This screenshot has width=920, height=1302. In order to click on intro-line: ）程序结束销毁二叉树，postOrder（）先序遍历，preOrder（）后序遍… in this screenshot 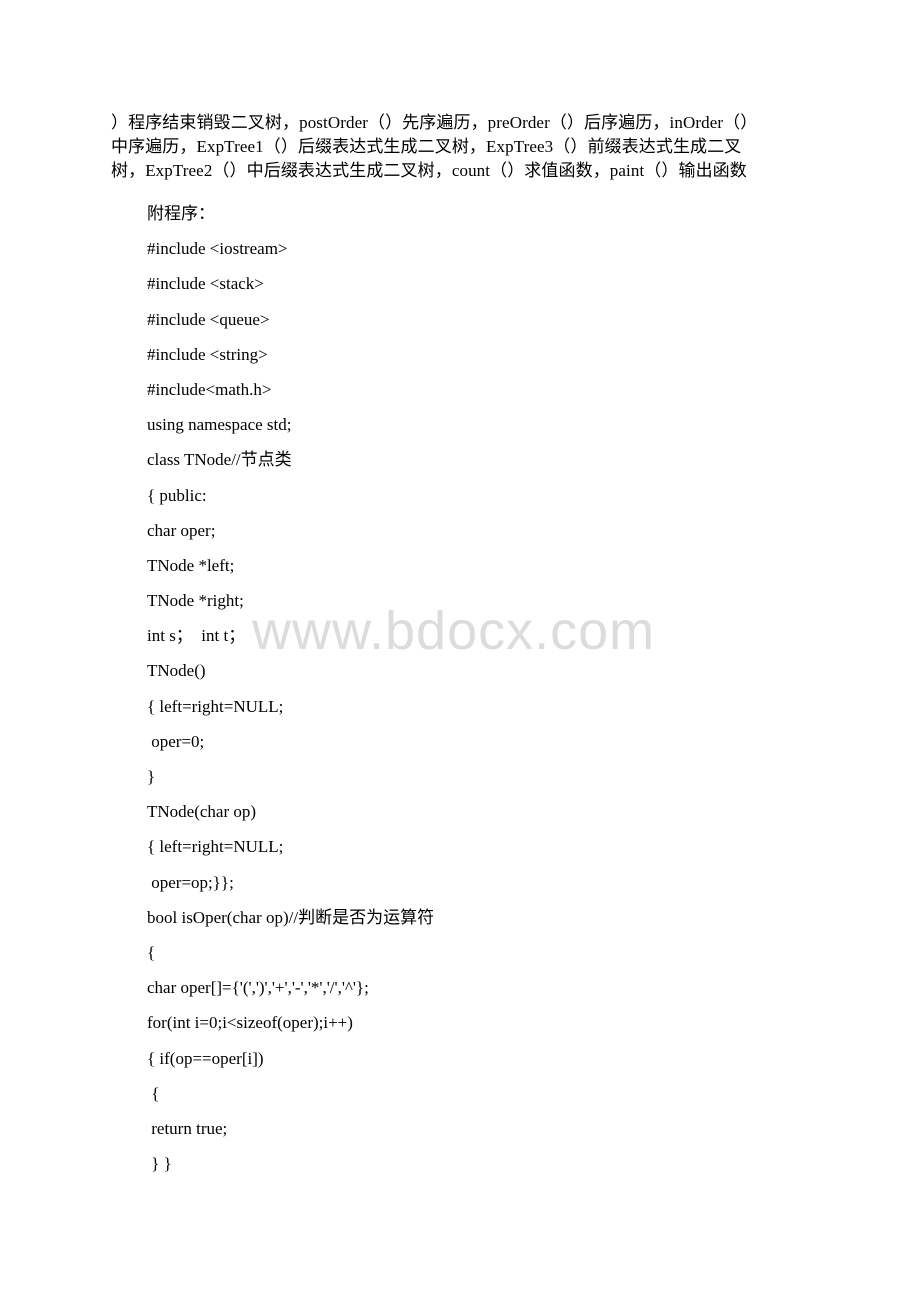, I will do `click(434, 122)`.